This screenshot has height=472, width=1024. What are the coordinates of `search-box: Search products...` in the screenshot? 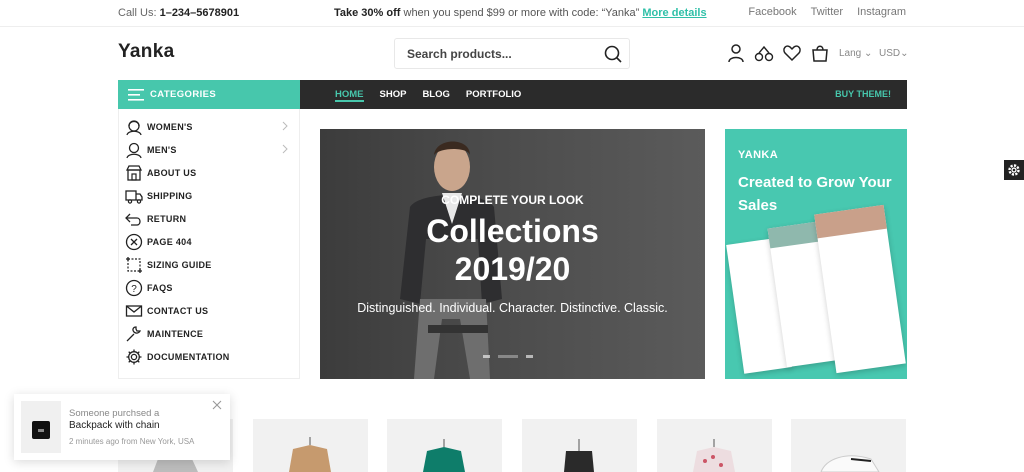 It's located at (512, 53).